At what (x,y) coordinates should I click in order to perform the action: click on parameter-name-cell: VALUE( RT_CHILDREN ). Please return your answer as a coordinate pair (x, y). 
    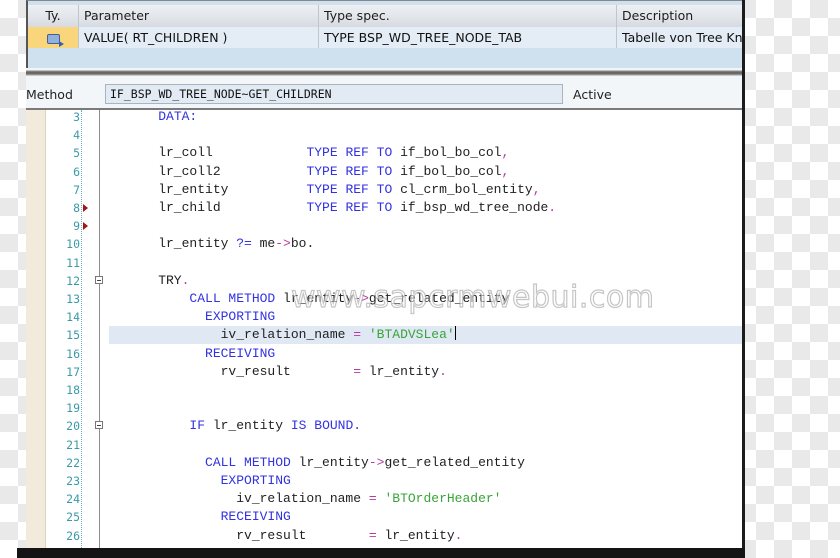
    Looking at the image, I should click on (198, 37).